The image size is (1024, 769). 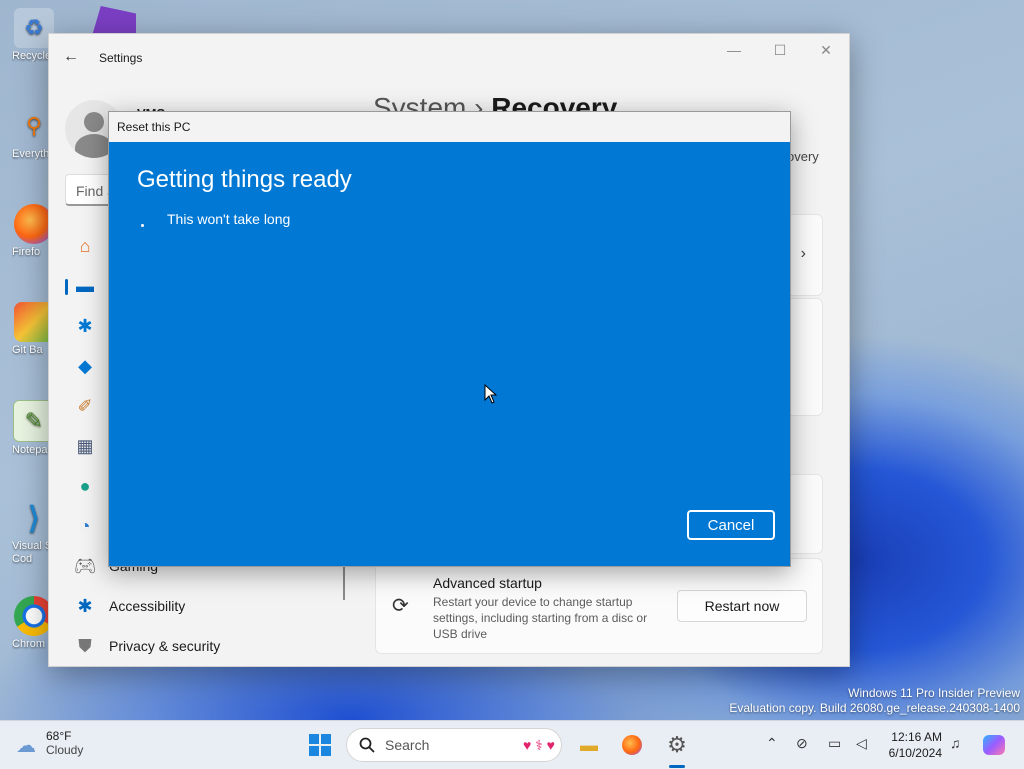 What do you see at coordinates (772, 743) in the screenshot?
I see `chevron-up-icon: ⌃` at bounding box center [772, 743].